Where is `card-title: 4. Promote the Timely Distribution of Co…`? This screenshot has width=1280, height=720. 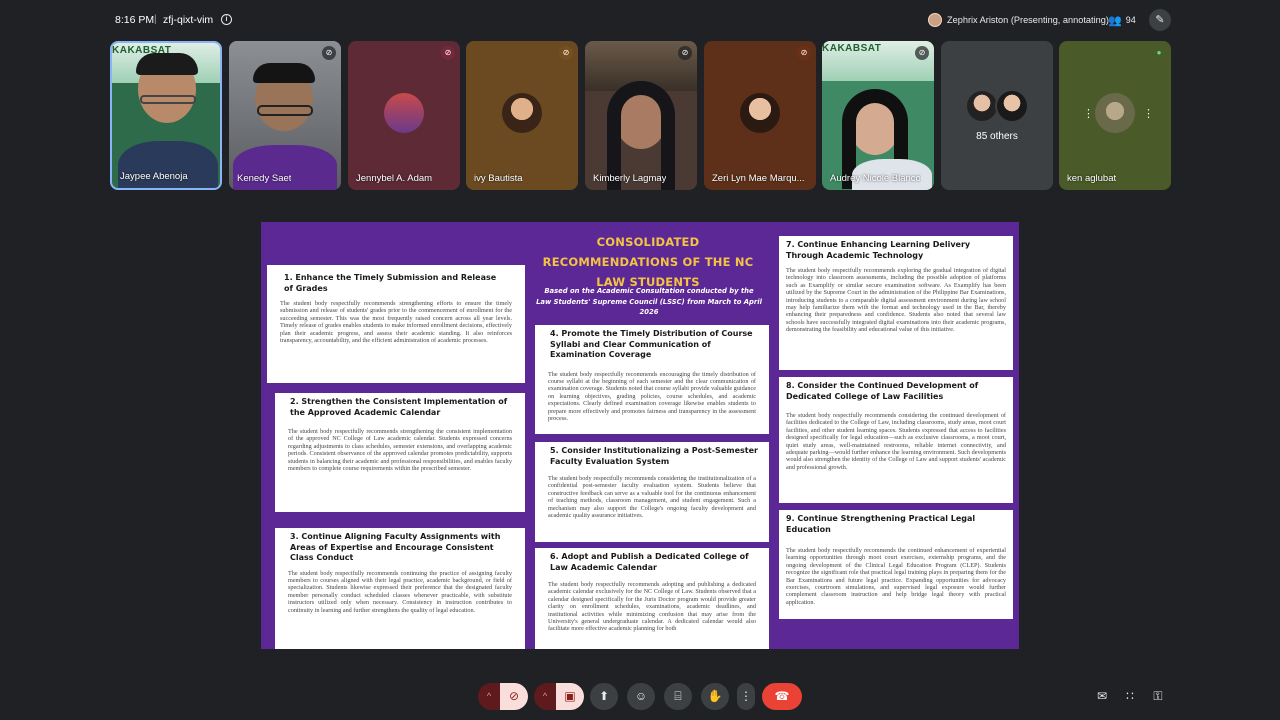 card-title: 4. Promote the Timely Distribution of Co… is located at coordinates (651, 344).